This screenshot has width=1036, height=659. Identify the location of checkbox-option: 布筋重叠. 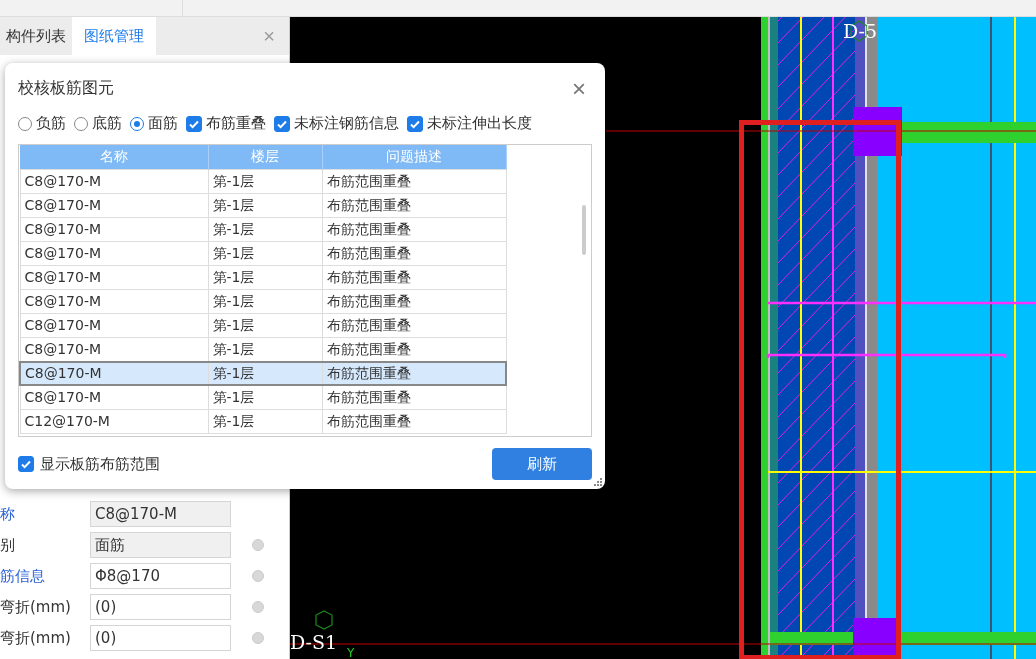
(226, 124).